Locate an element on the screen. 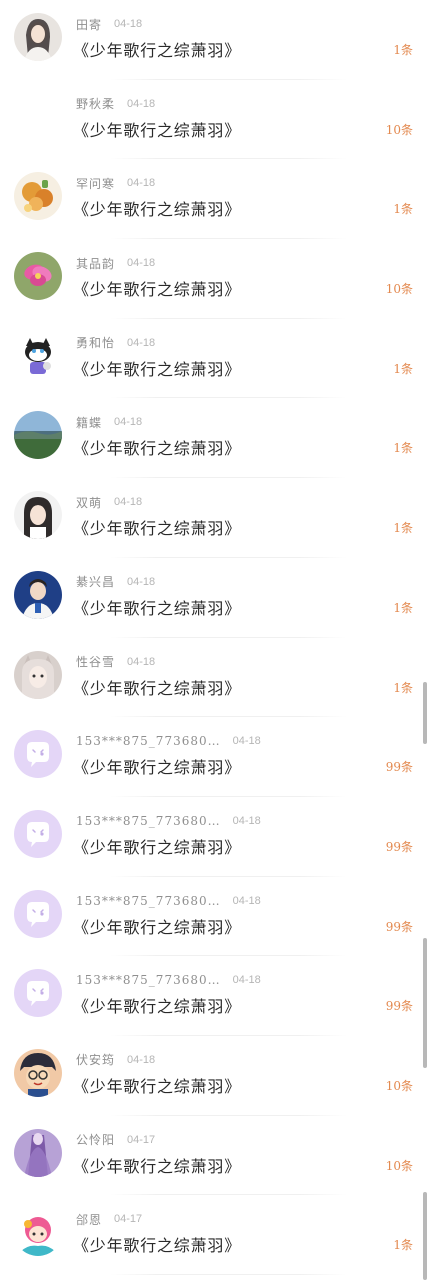 The width and height of the screenshot is (427, 1280). list-item: 田寄 04-18 《少年歌行之综萧羽》 1条 is located at coordinates (213, 40).